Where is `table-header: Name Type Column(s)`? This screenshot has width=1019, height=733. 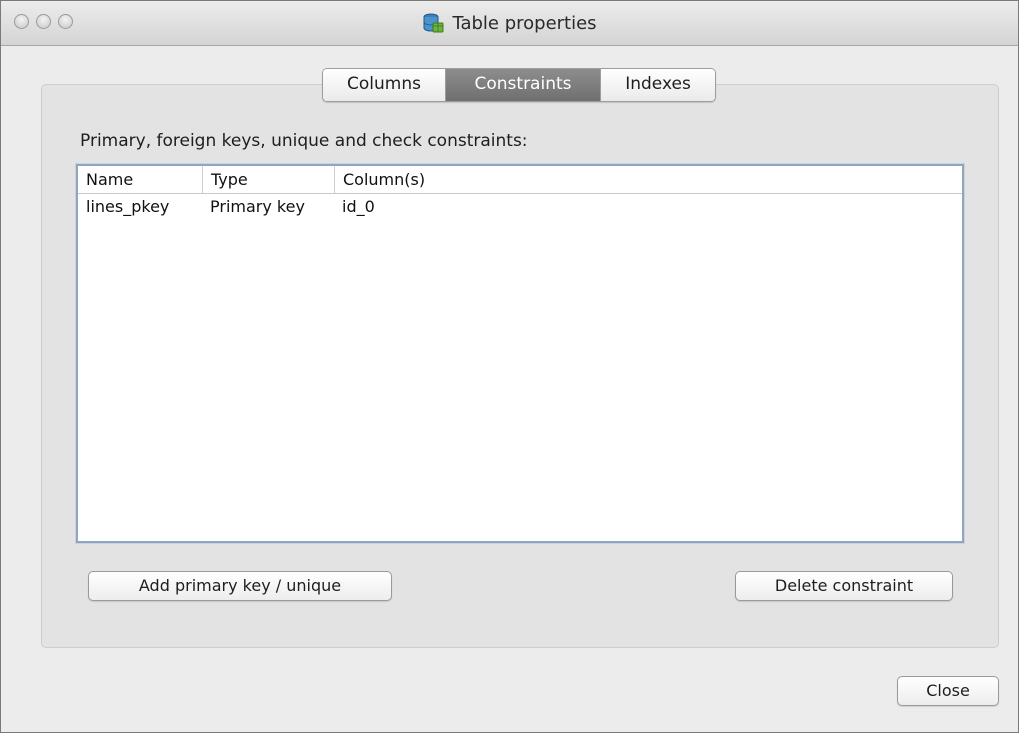
table-header: Name Type Column(s) is located at coordinates (520, 180).